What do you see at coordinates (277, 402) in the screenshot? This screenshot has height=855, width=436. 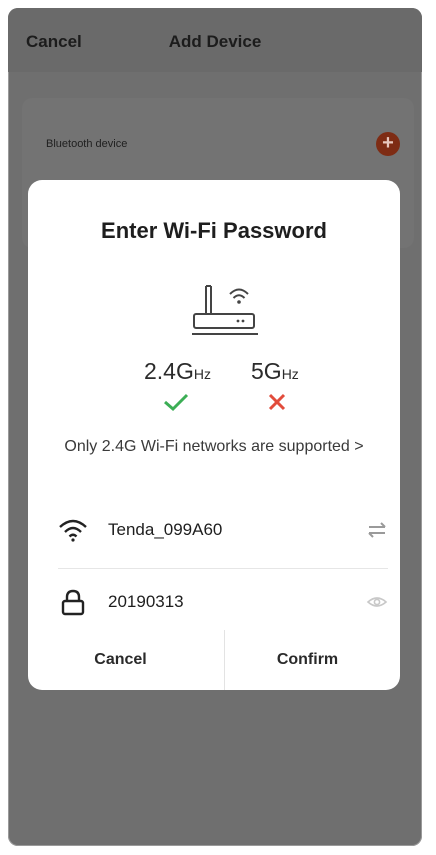 I see `cross-icon` at bounding box center [277, 402].